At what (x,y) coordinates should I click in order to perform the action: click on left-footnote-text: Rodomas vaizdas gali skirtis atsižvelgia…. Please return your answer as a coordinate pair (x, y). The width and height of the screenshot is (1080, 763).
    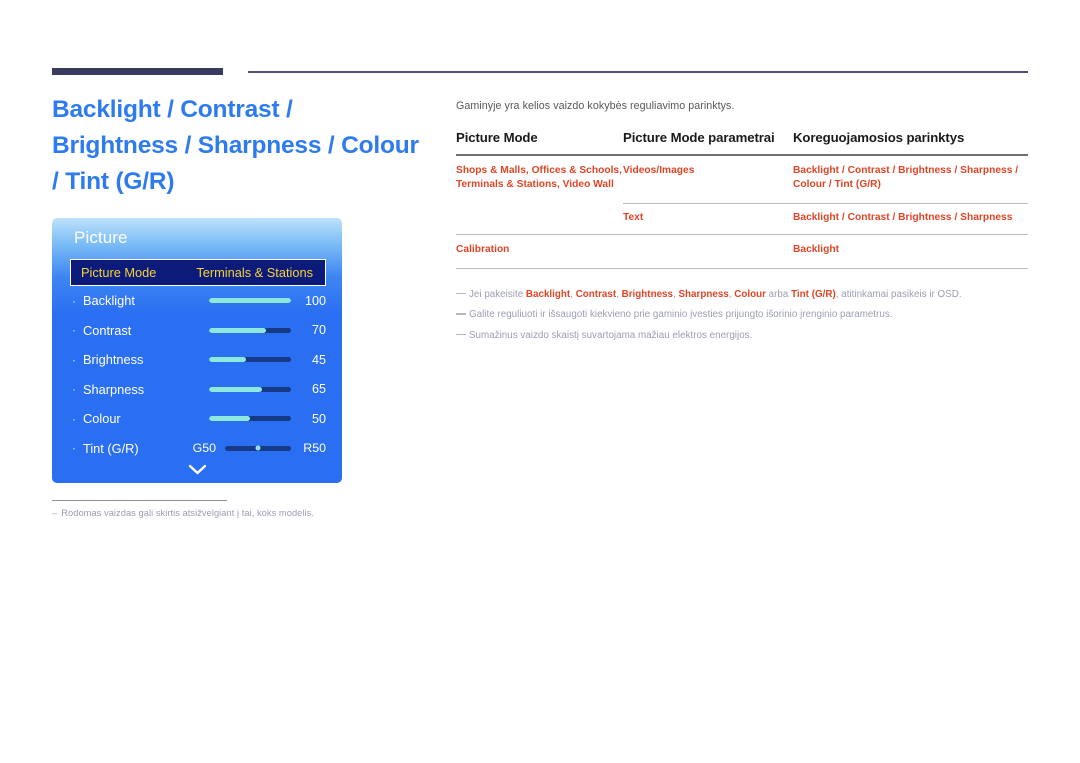
    Looking at the image, I should click on (187, 513).